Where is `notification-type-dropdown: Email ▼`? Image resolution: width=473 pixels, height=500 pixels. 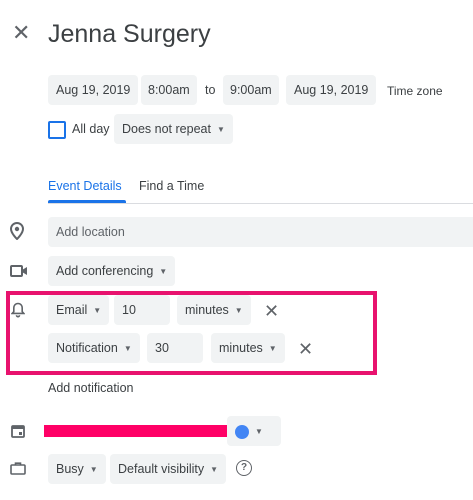
notification-type-dropdown: Email ▼ is located at coordinates (79, 310).